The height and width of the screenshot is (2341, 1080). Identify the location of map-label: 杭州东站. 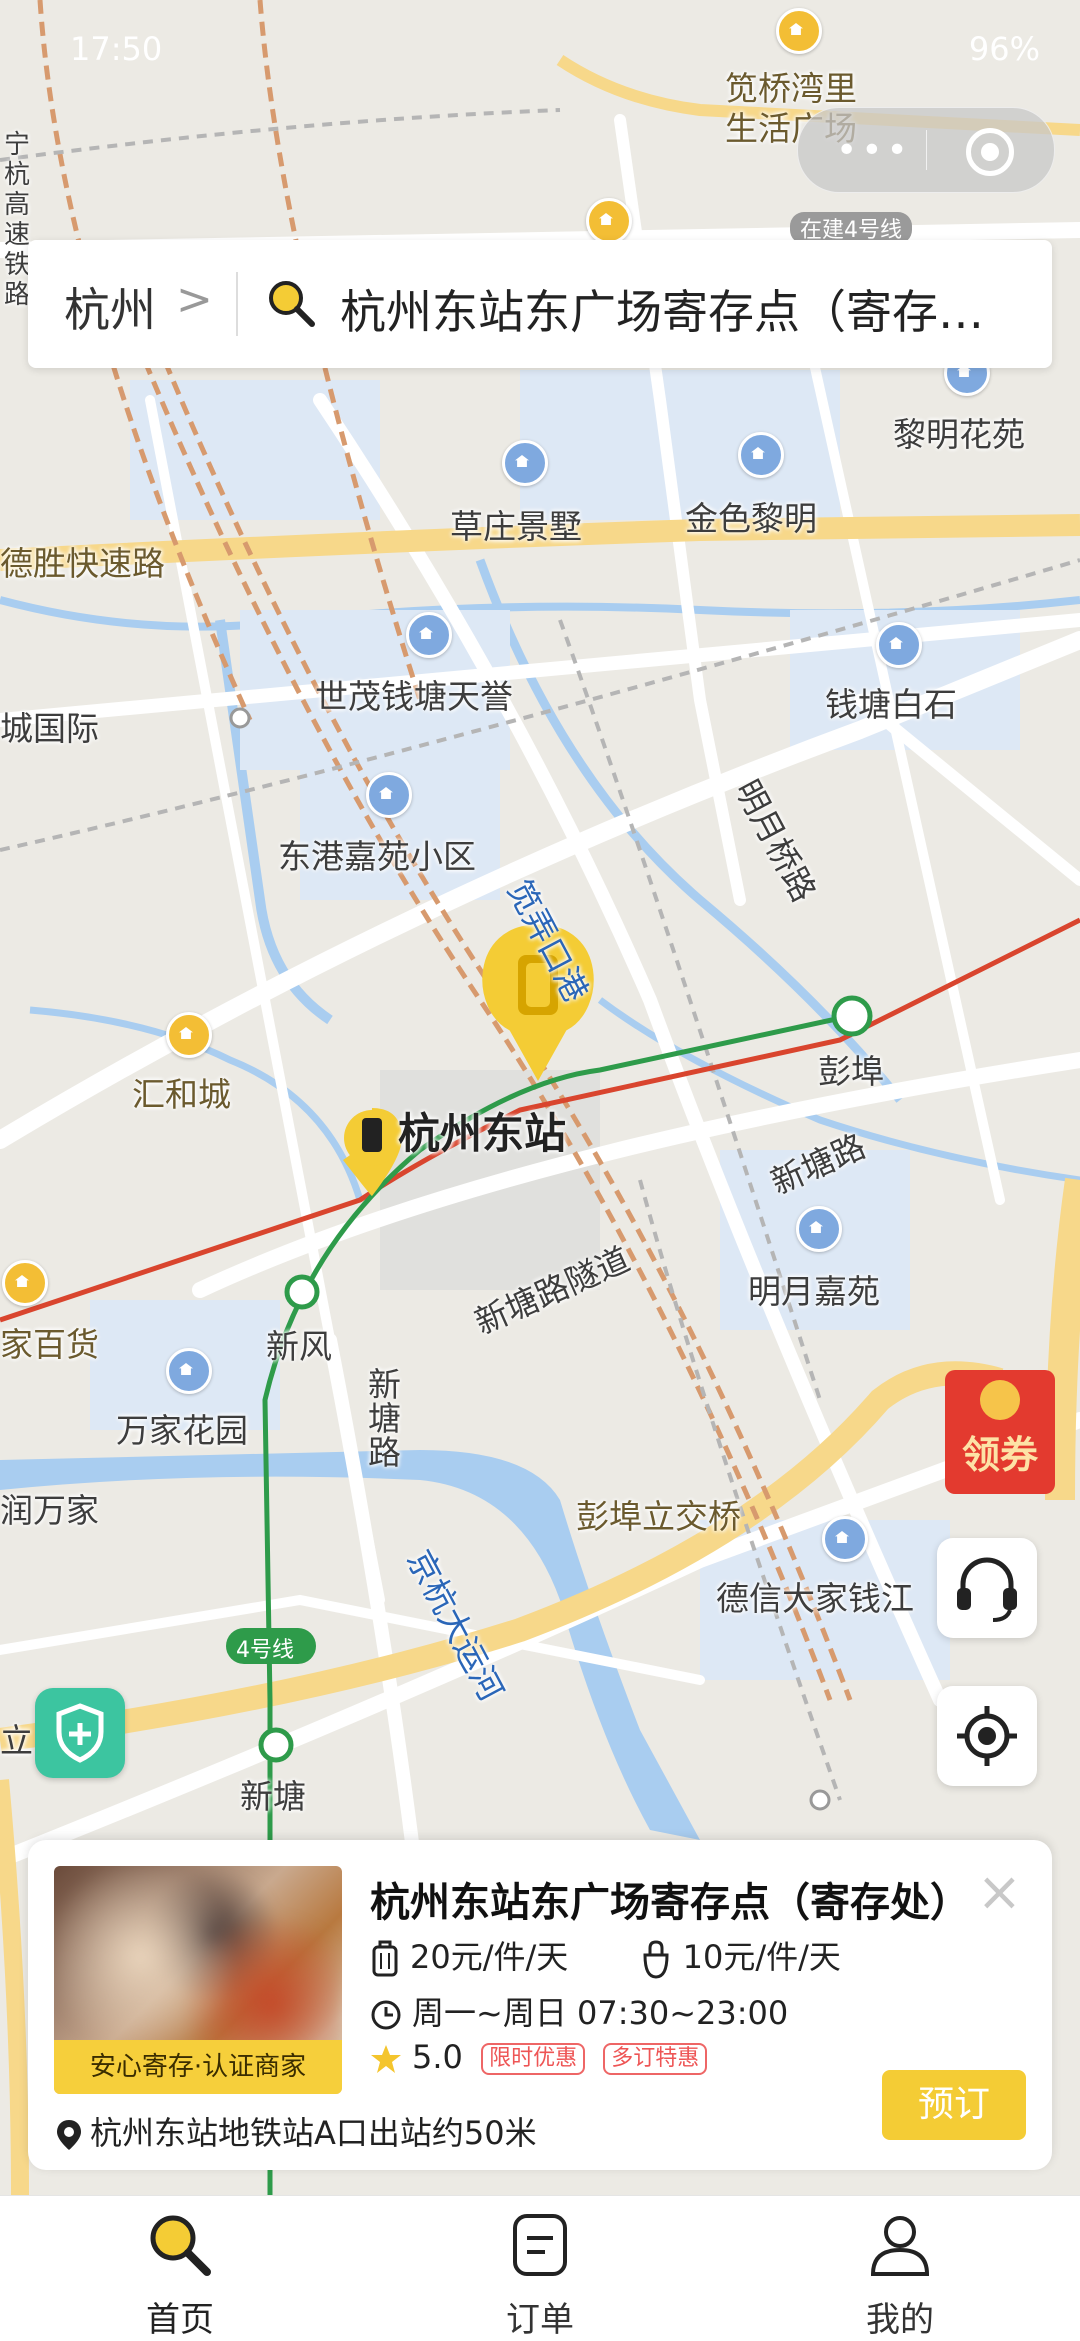
(482, 1133).